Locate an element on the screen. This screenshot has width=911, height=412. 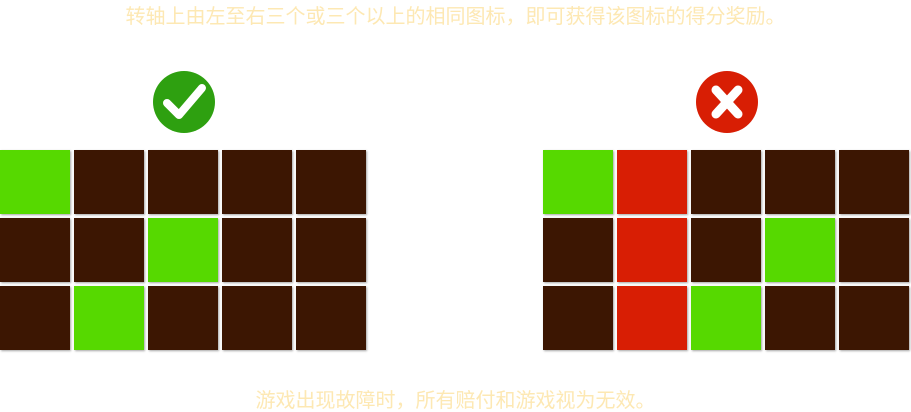
rule-text-top: 转轴上由左至右三个或三个以上的相同图标，即可获得该图标的得分奖励。 is located at coordinates (455, 16).